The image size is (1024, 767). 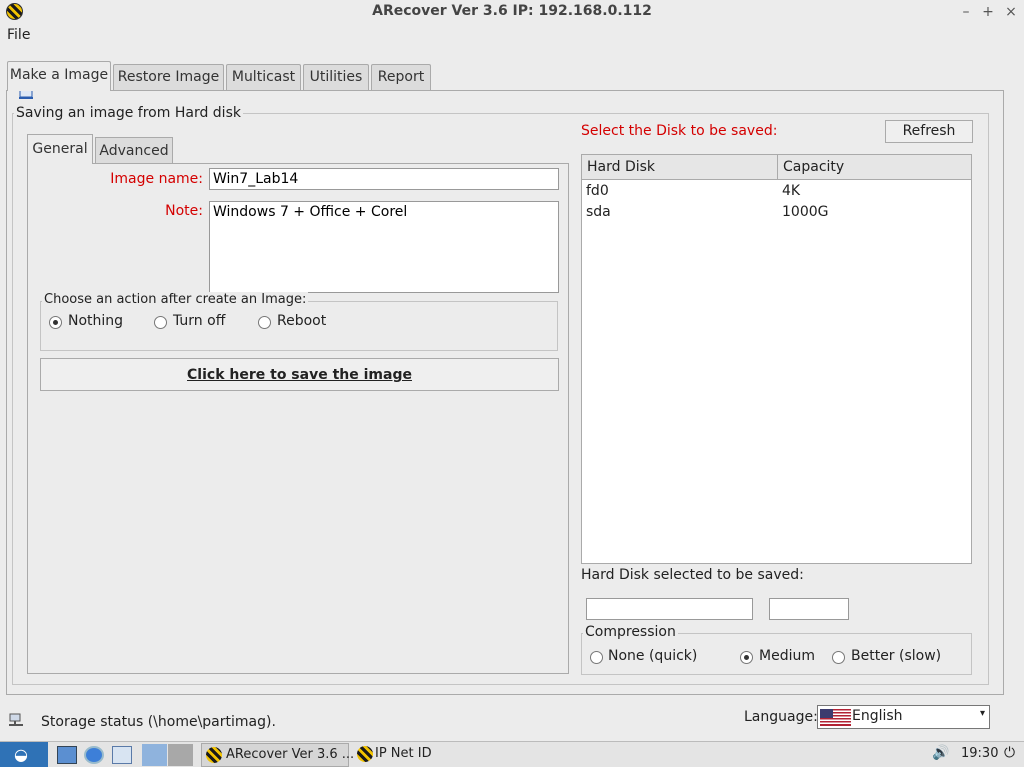 I want to click on task-ip-net-id: IP Net ID, so click(x=403, y=755).